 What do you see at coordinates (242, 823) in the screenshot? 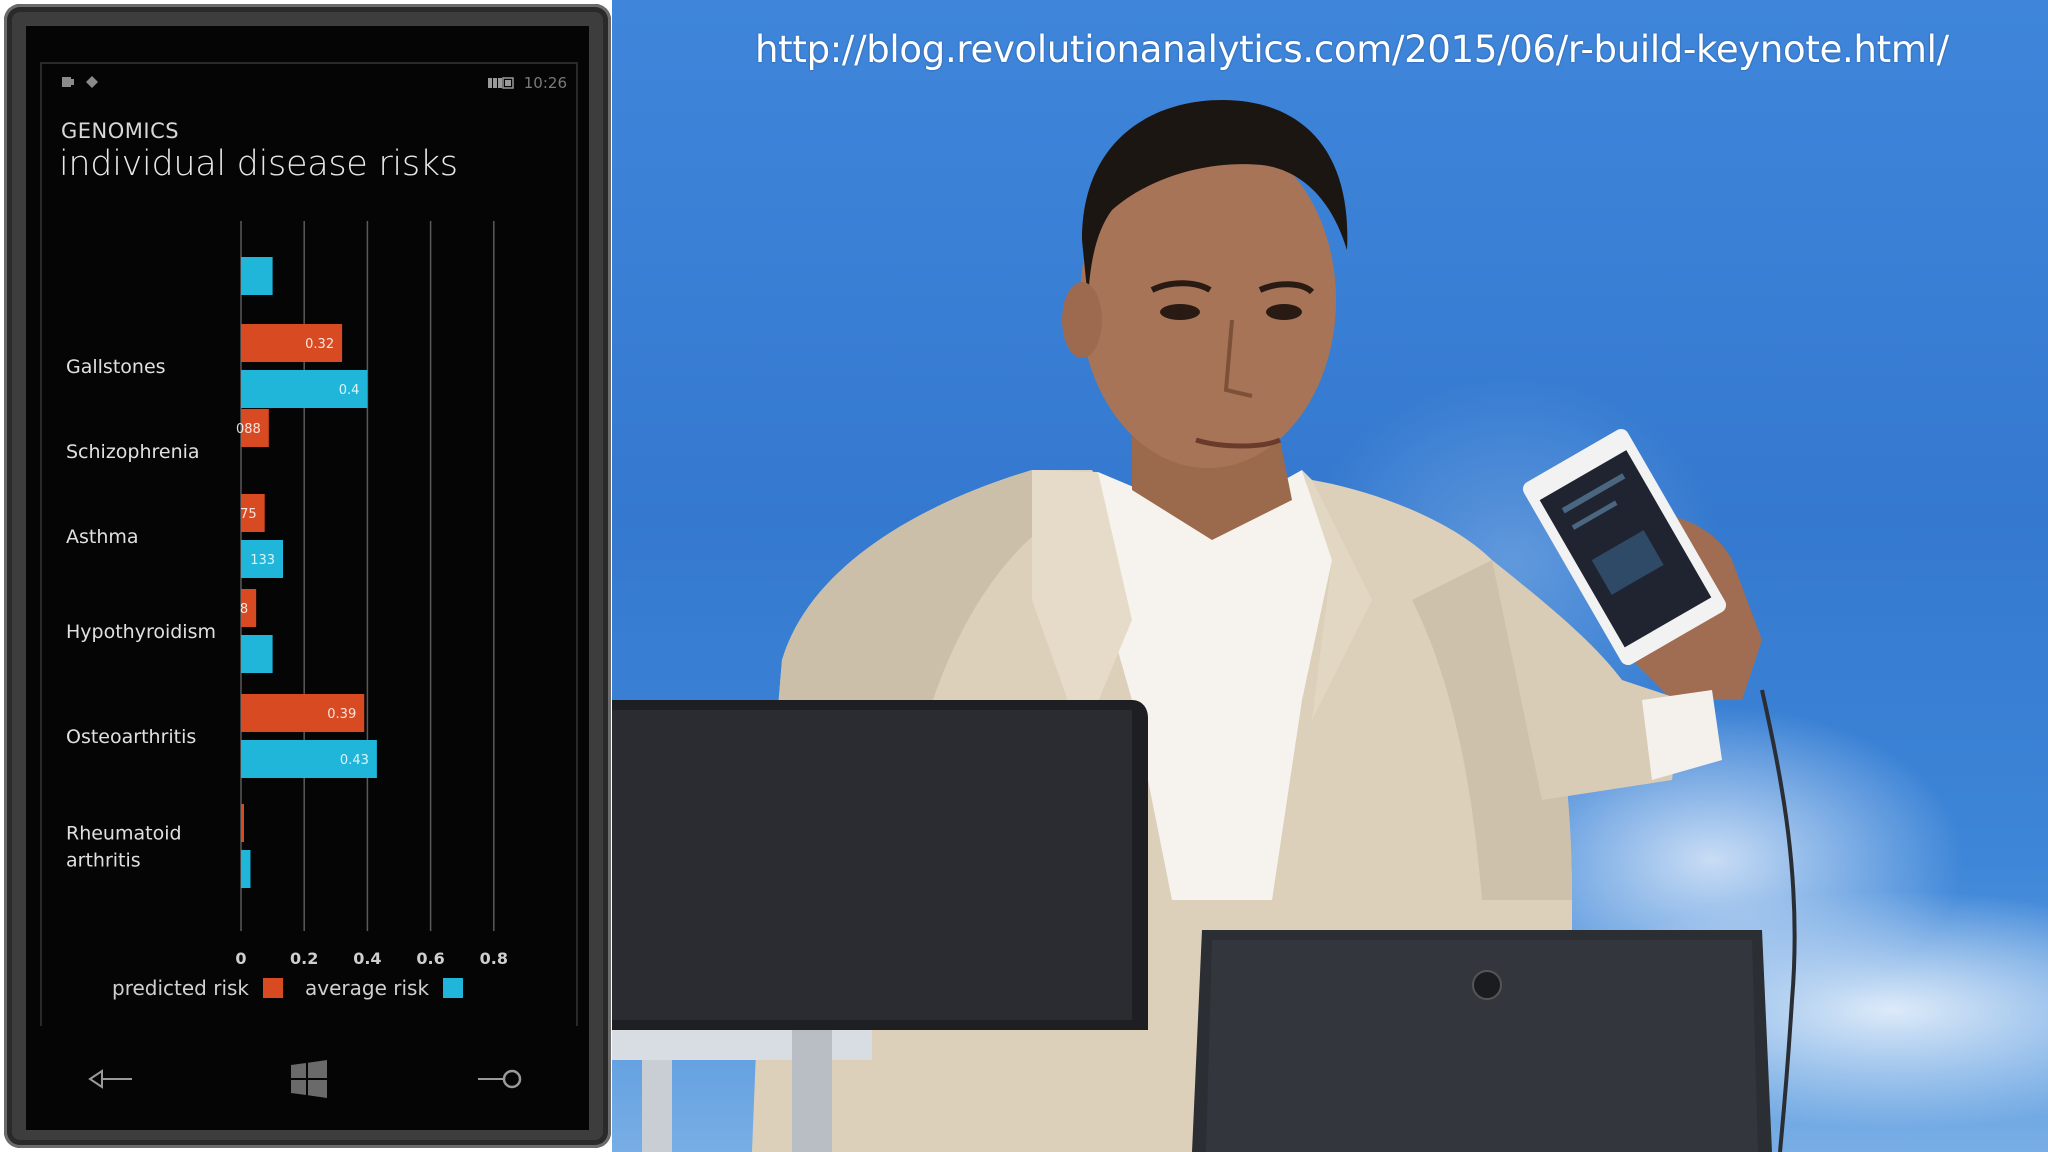
I see `predicted-risk-bar` at bounding box center [242, 823].